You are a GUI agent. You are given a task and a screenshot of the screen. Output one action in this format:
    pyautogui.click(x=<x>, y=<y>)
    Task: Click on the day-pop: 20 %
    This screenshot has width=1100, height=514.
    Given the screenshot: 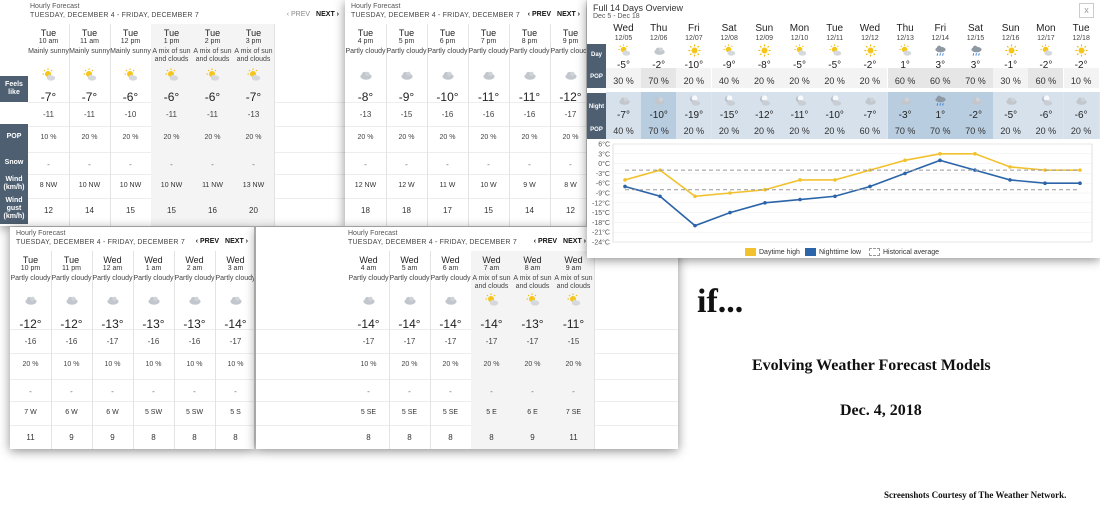 What is the action you would take?
    pyautogui.click(x=799, y=81)
    